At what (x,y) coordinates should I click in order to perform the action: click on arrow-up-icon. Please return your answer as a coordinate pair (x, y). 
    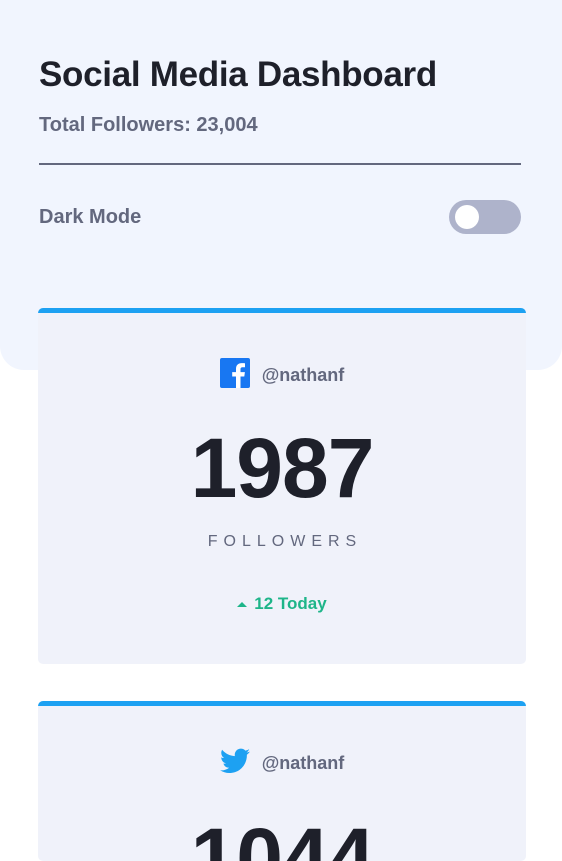
    Looking at the image, I should click on (242, 604).